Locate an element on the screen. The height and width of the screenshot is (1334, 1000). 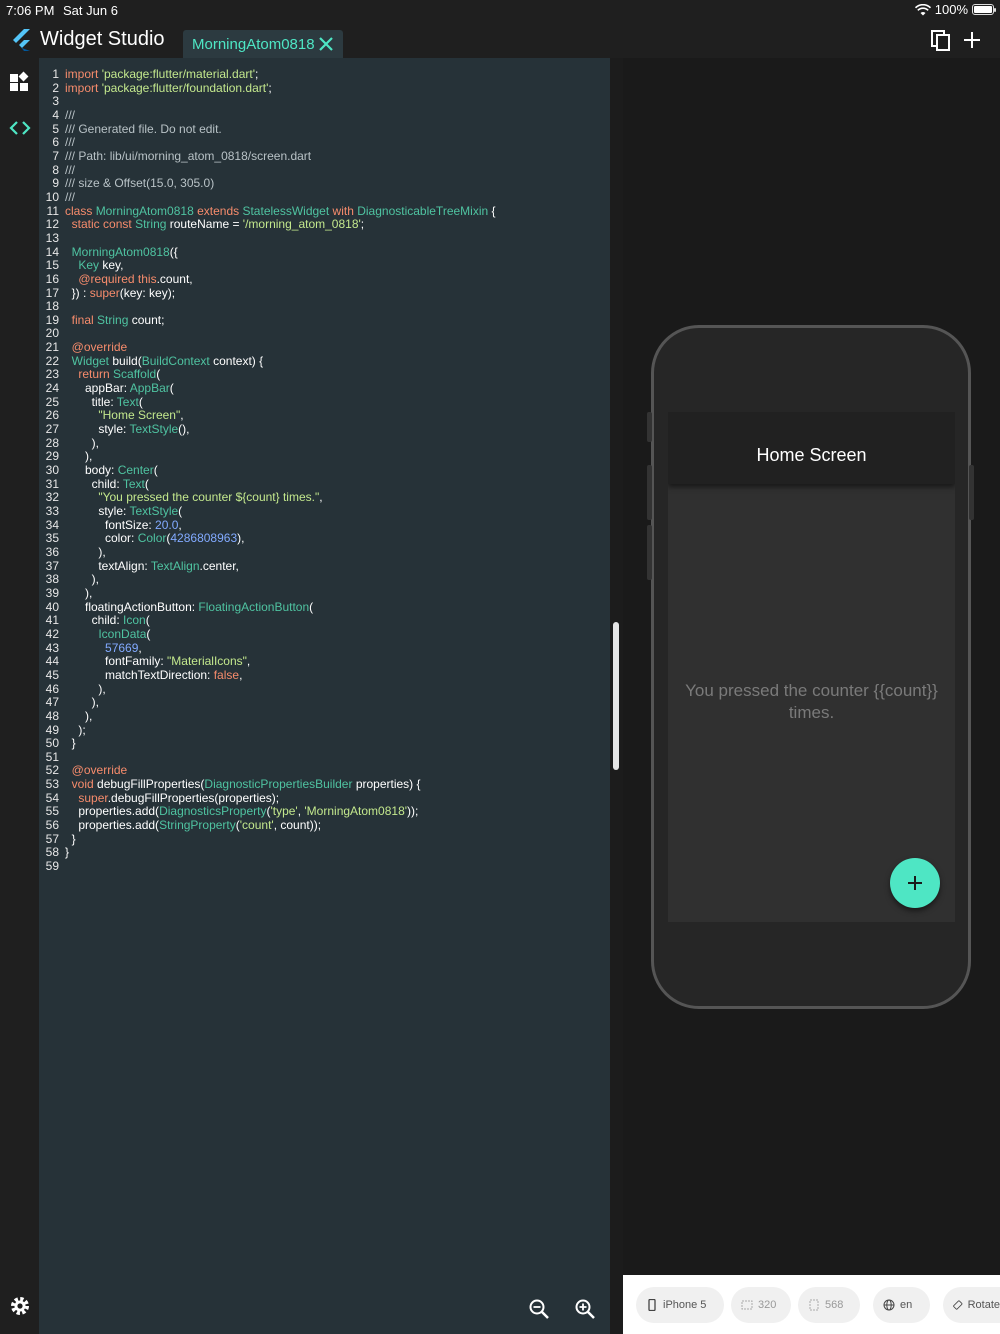
code-line: 22 Widget build(BuildContext context) { is located at coordinates (267, 361).